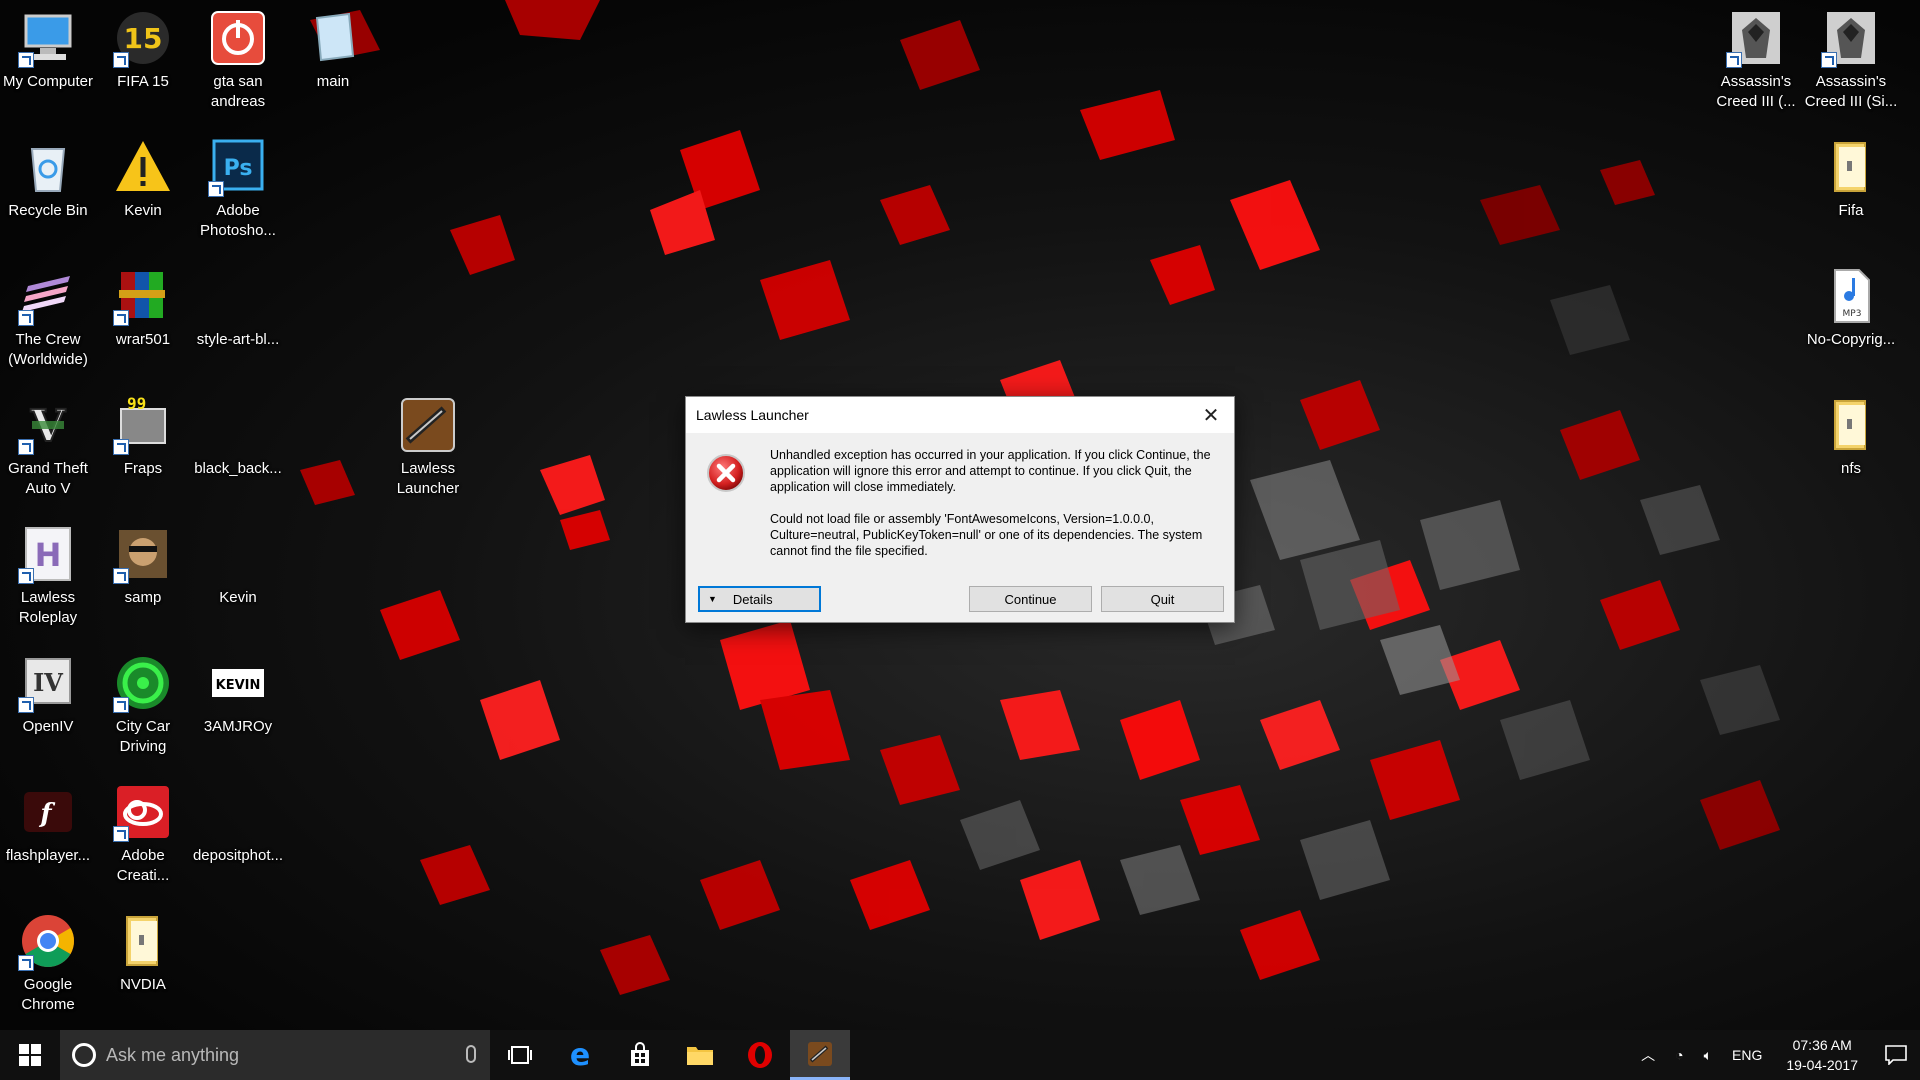 The width and height of the screenshot is (1920, 1080). I want to click on close-button: ✕, so click(1211, 415).